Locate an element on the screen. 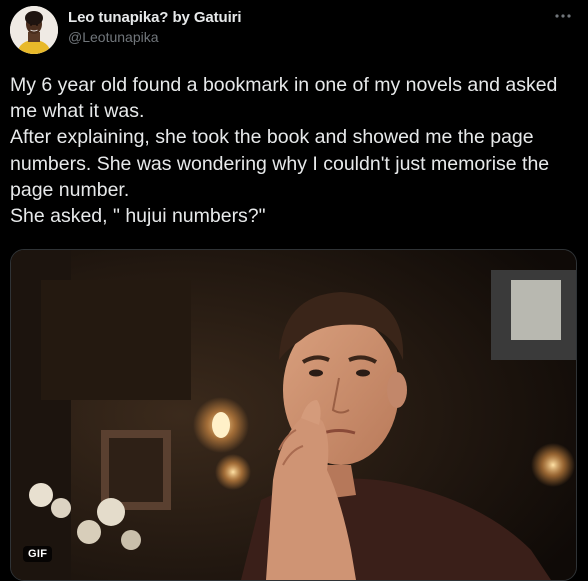  user-handle: @Leotunapika is located at coordinates (154, 37).